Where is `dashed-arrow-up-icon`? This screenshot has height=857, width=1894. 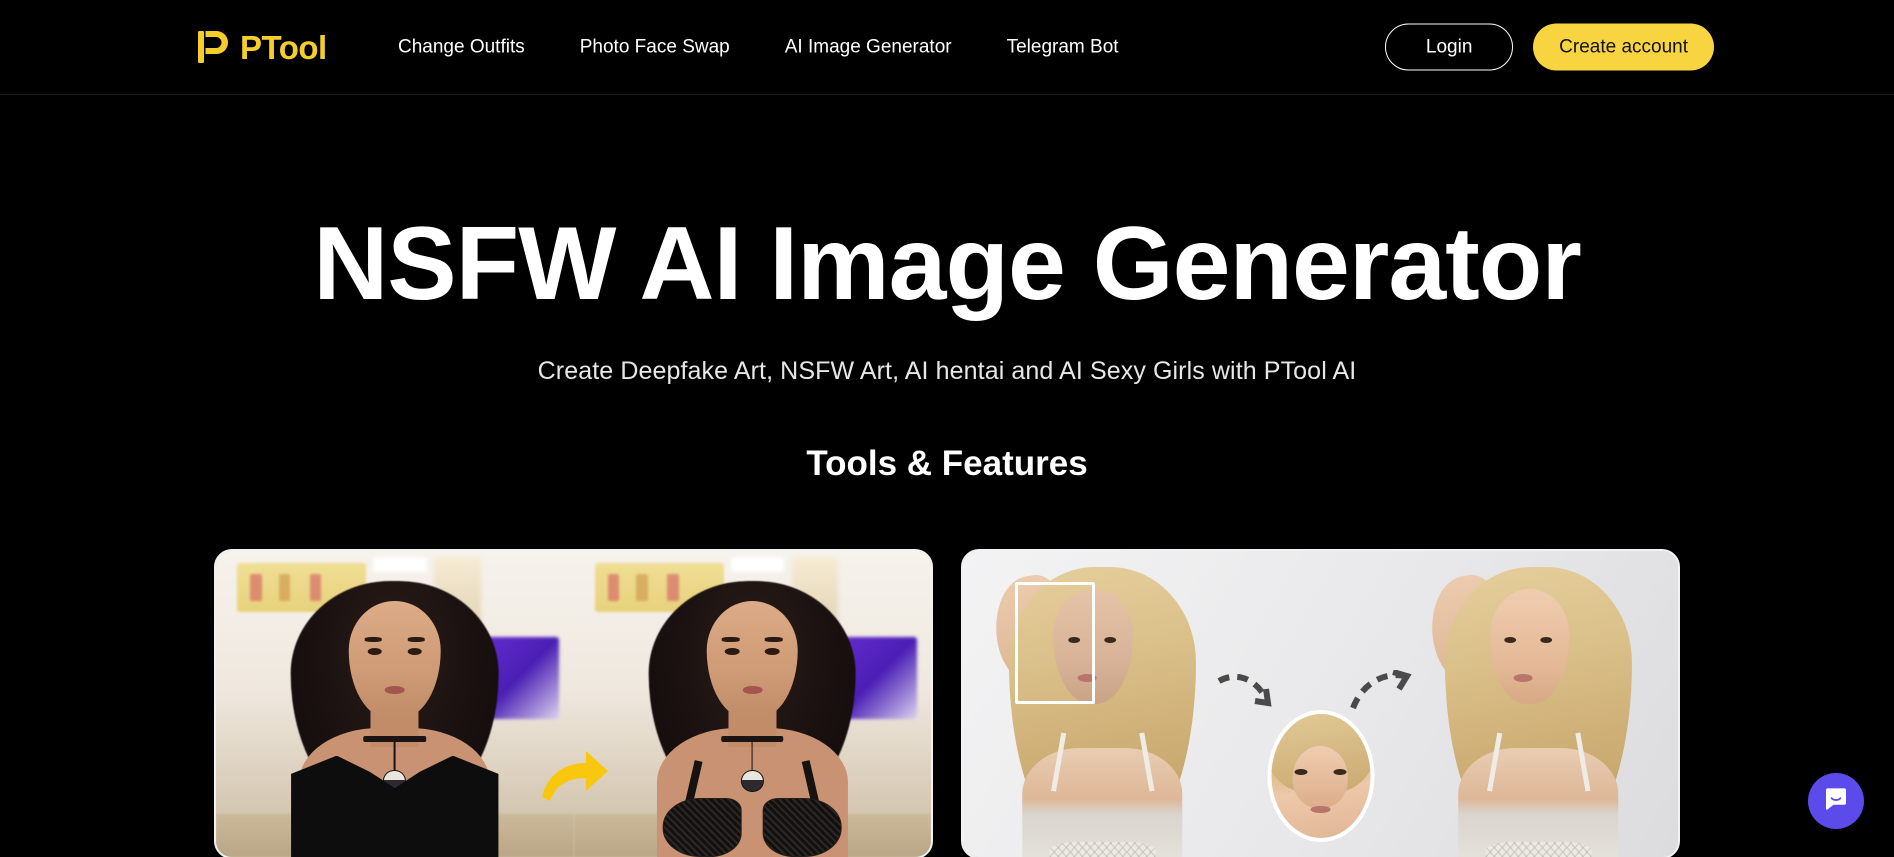 dashed-arrow-up-icon is located at coordinates (1383, 692).